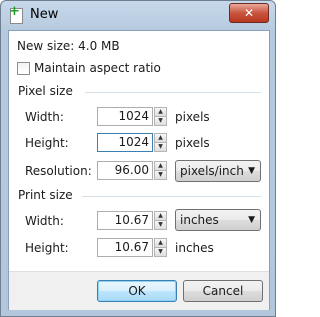 The image size is (320, 317). I want to click on pixel-width-input: 1024, so click(125, 116).